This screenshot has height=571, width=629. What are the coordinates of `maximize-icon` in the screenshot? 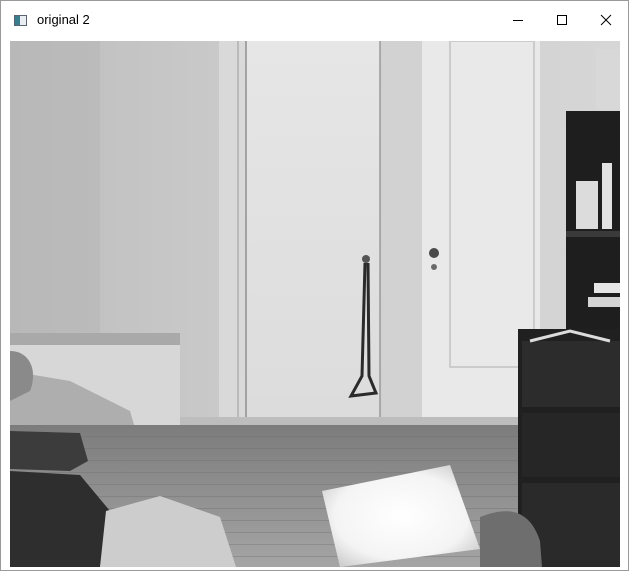 It's located at (562, 20).